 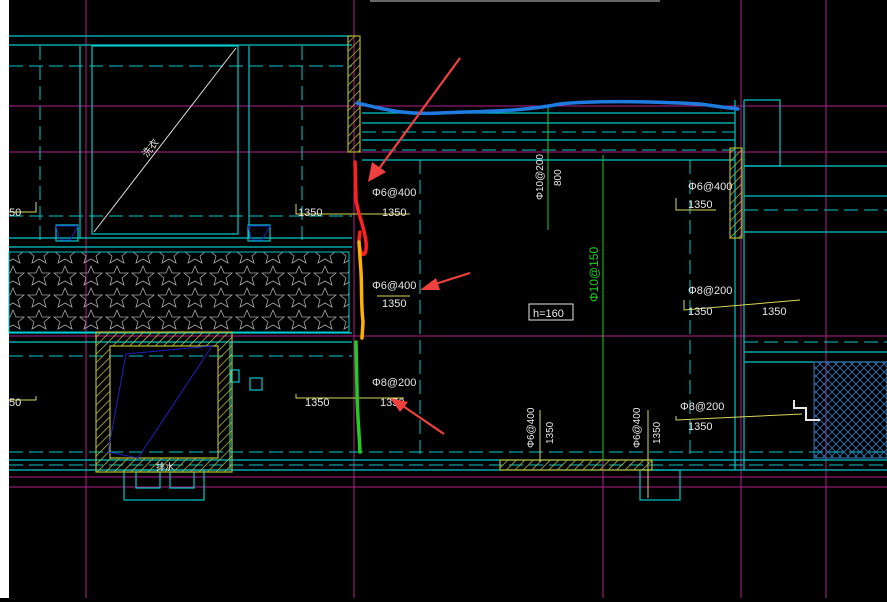 I want to click on rebar-label-vertical-green: Φ10@150, so click(x=594, y=274).